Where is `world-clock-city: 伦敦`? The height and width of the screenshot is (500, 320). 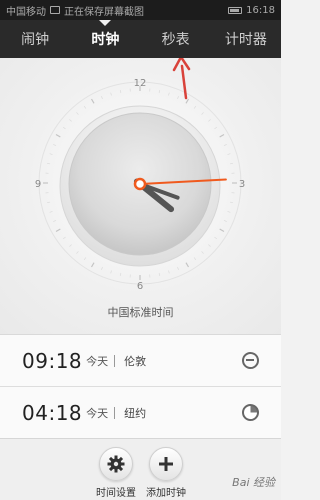
world-clock-city: 伦敦 is located at coordinates (135, 361).